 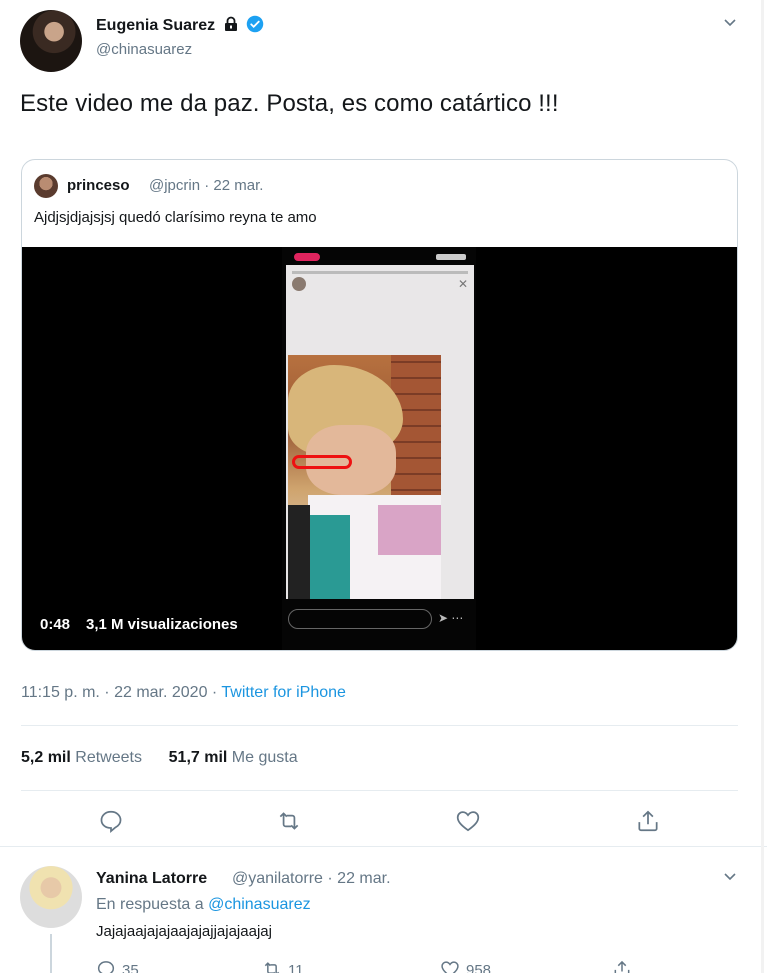 What do you see at coordinates (762, 486) in the screenshot?
I see `scrollbar` at bounding box center [762, 486].